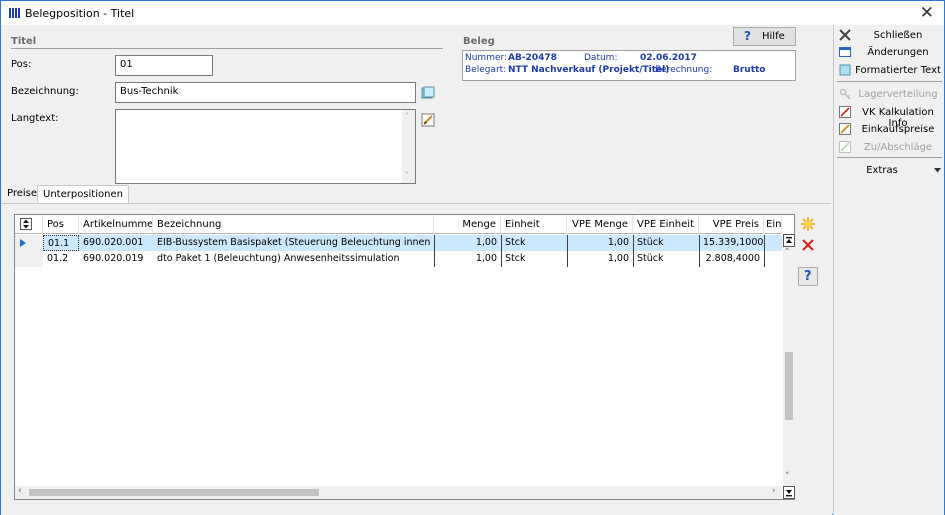 Image resolution: width=945 pixels, height=515 pixels. I want to click on chevron-down-icon, so click(937, 170).